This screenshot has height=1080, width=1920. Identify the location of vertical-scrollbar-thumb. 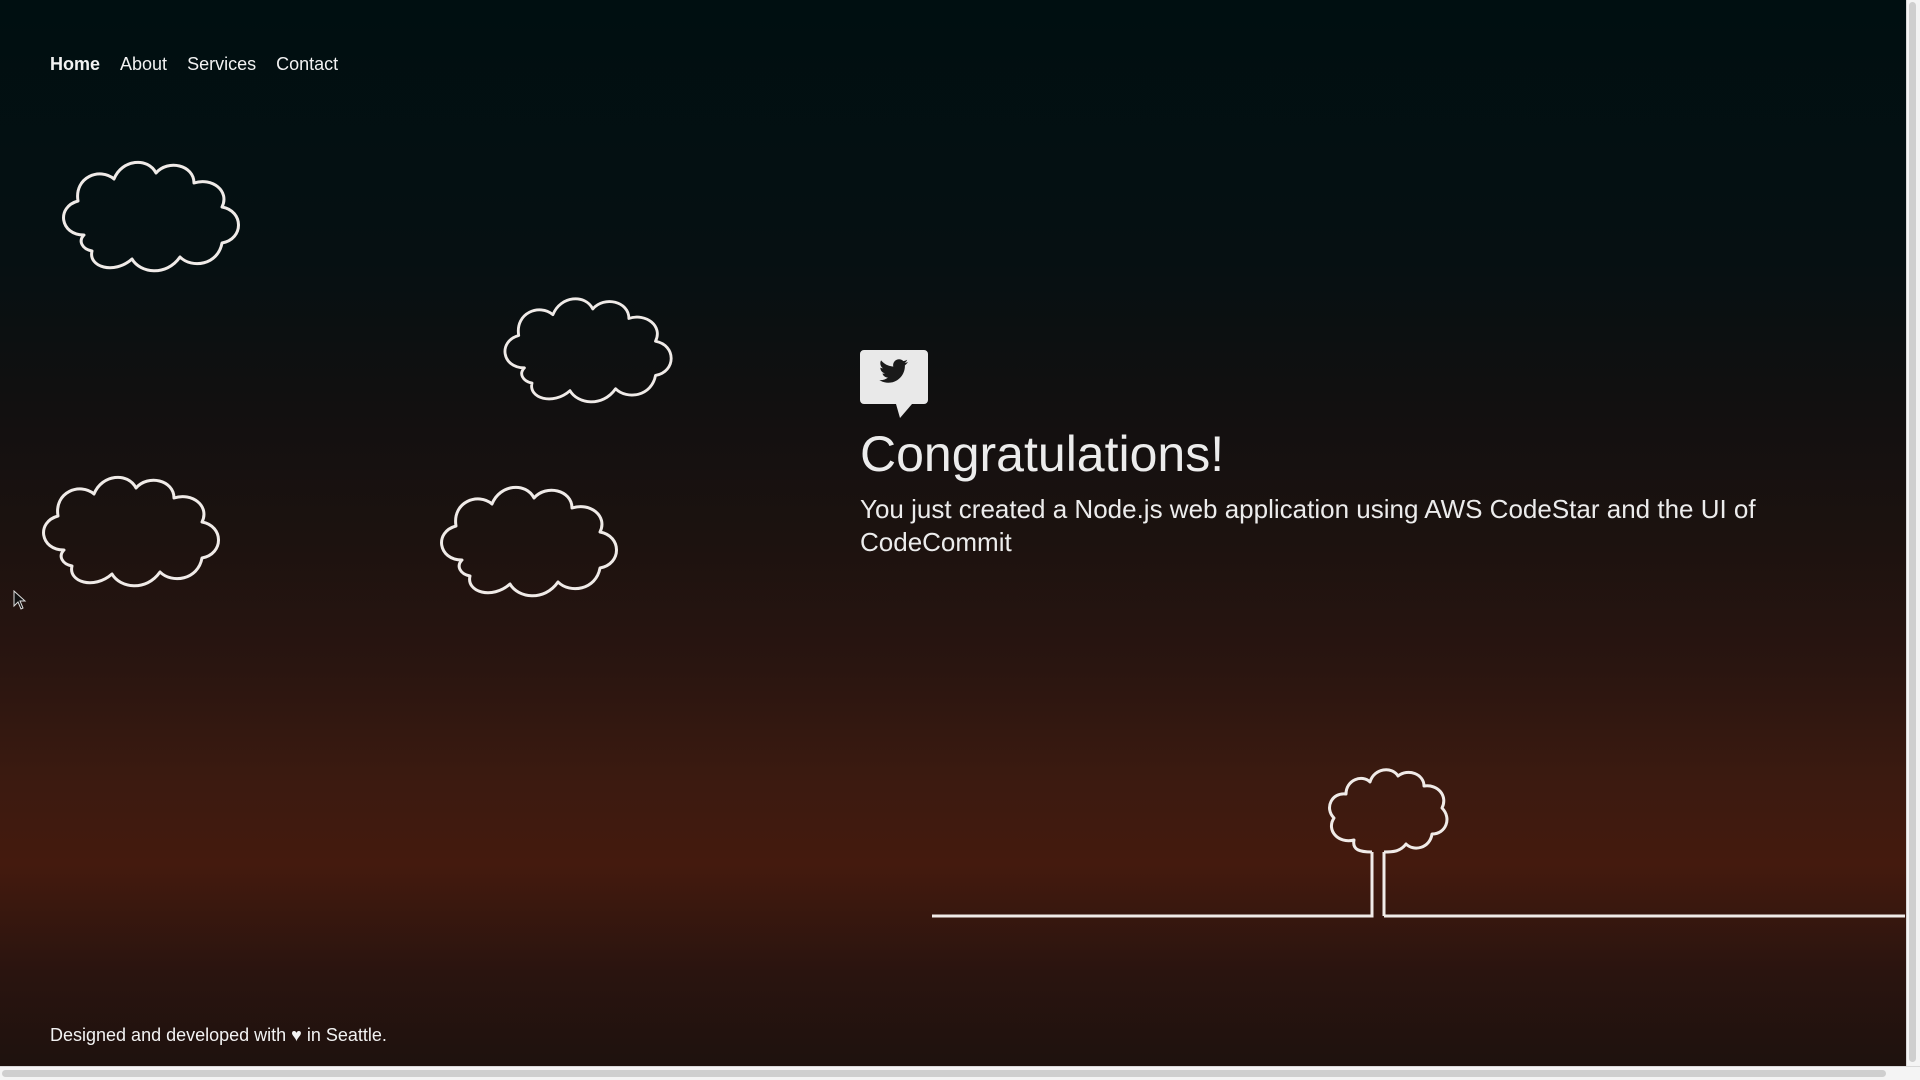
(1912, 532).